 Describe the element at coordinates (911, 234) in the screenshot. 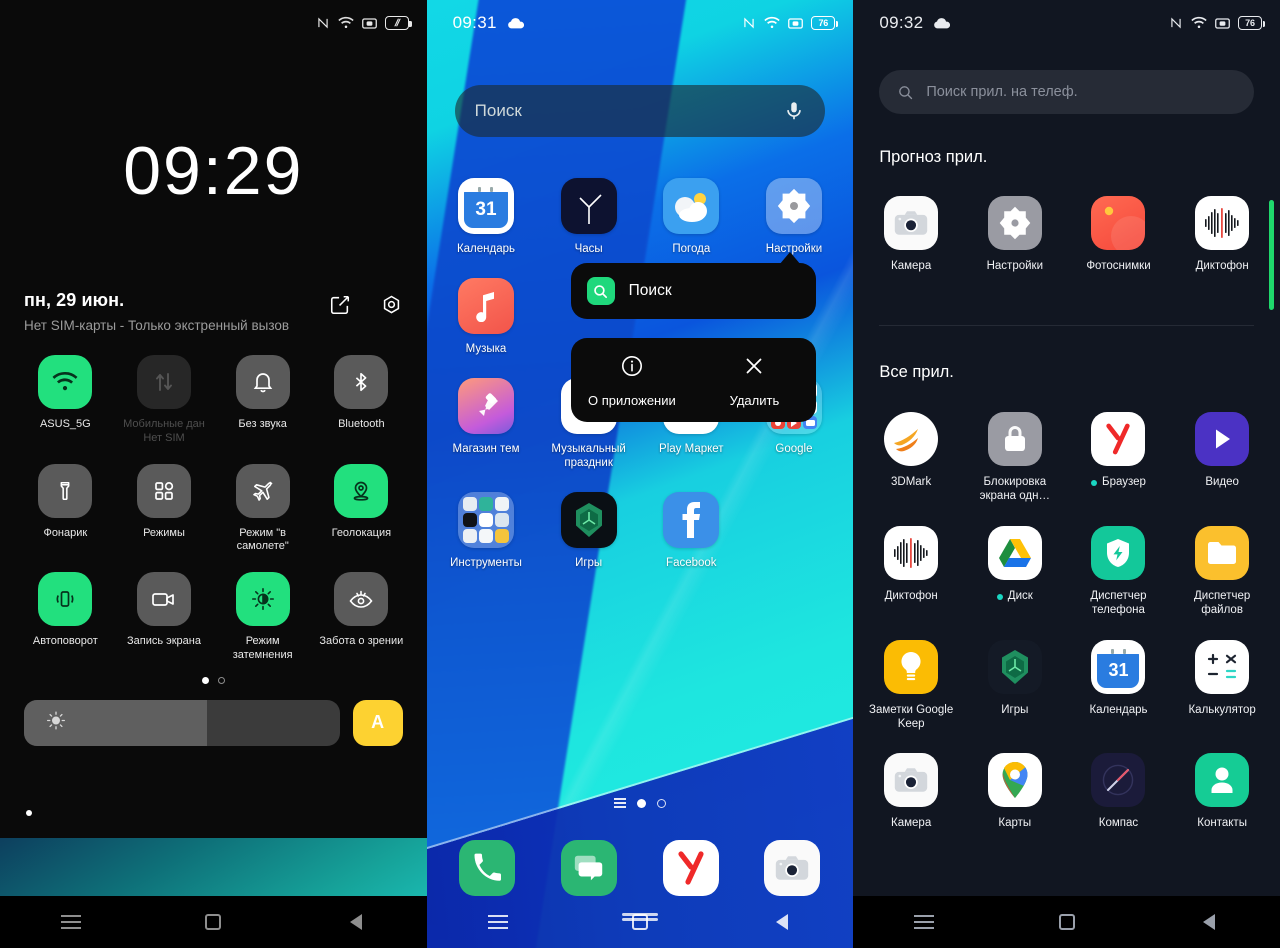

I see `drawer-app-camera: Камера` at that location.